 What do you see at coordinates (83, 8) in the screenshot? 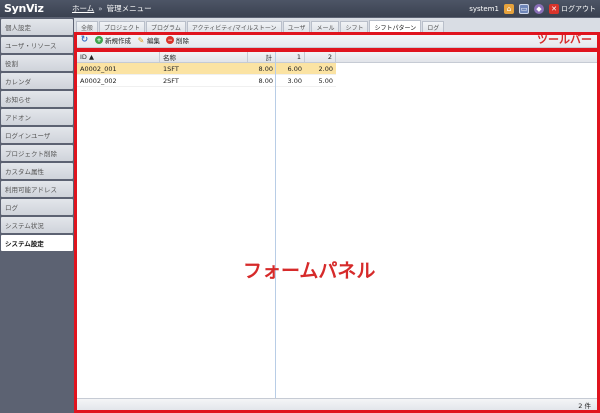
I see `breadcrumb-home-link: ホーム` at bounding box center [83, 8].